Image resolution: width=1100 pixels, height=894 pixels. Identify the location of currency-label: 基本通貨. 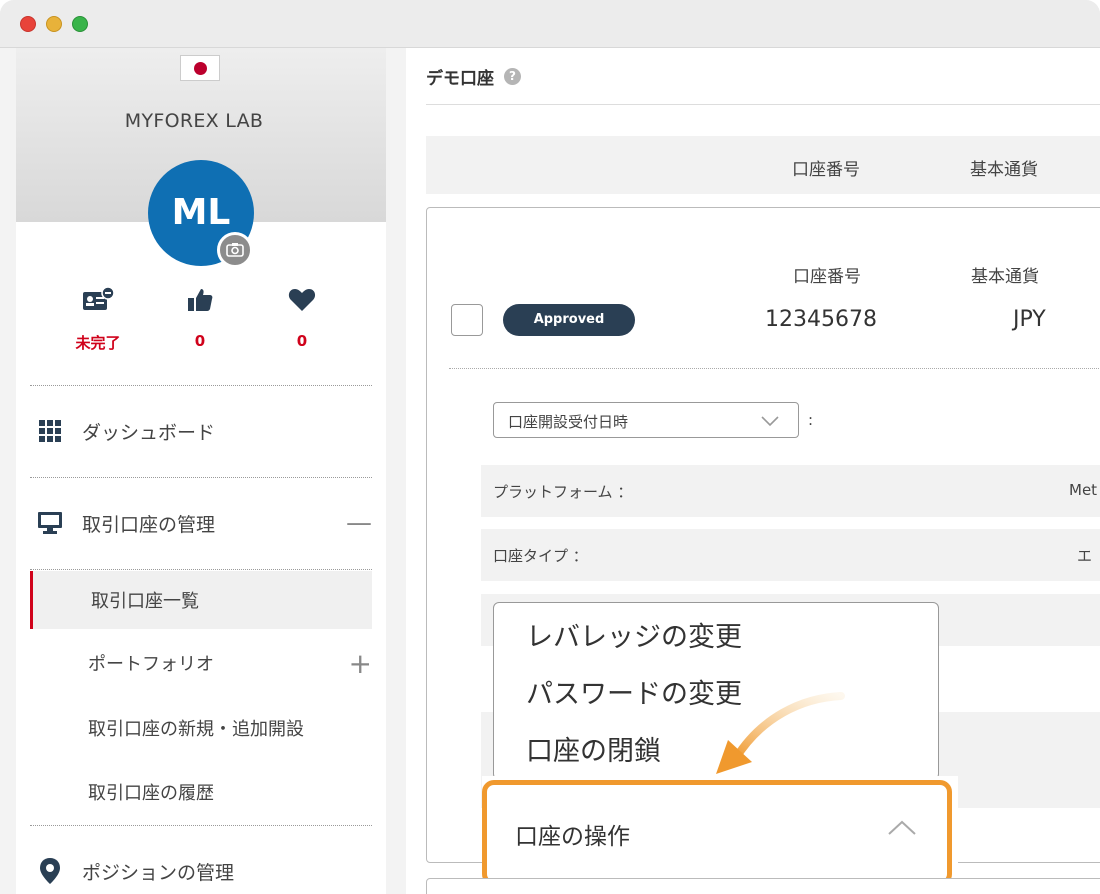
(1005, 277).